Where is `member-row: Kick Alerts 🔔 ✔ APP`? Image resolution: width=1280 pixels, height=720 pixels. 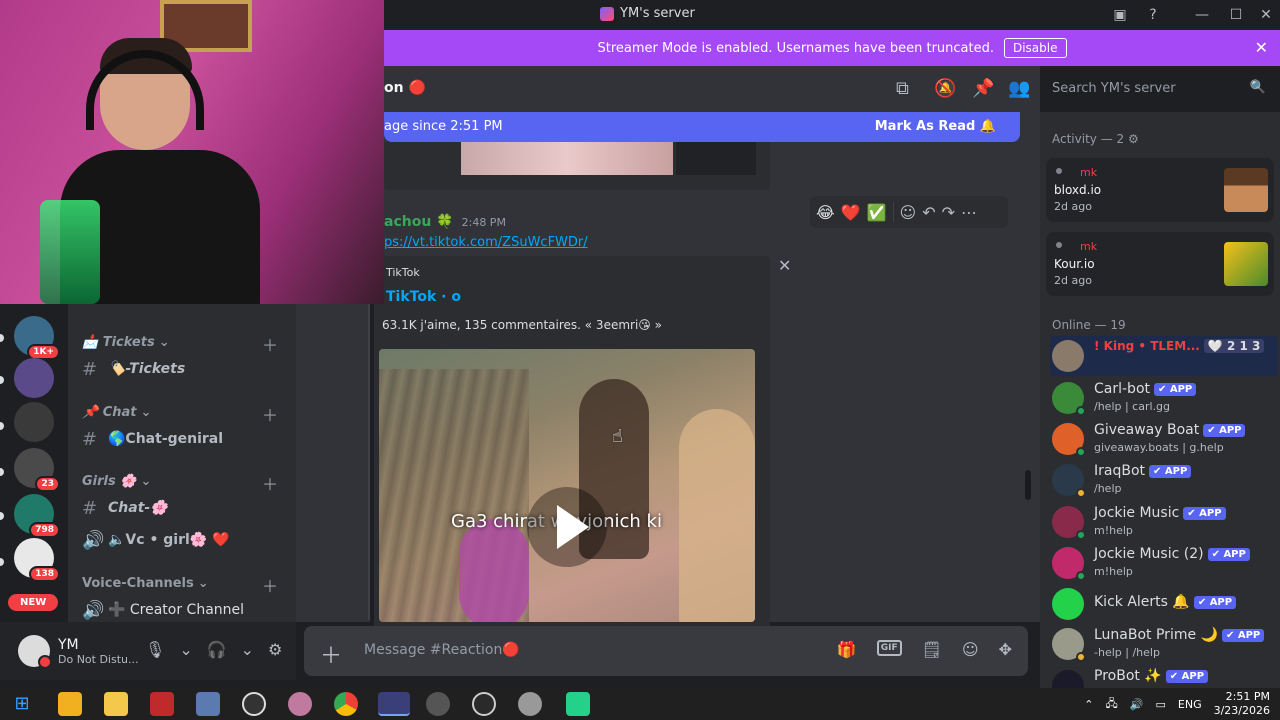 member-row: Kick Alerts 🔔 ✔ APP is located at coordinates (1164, 604).